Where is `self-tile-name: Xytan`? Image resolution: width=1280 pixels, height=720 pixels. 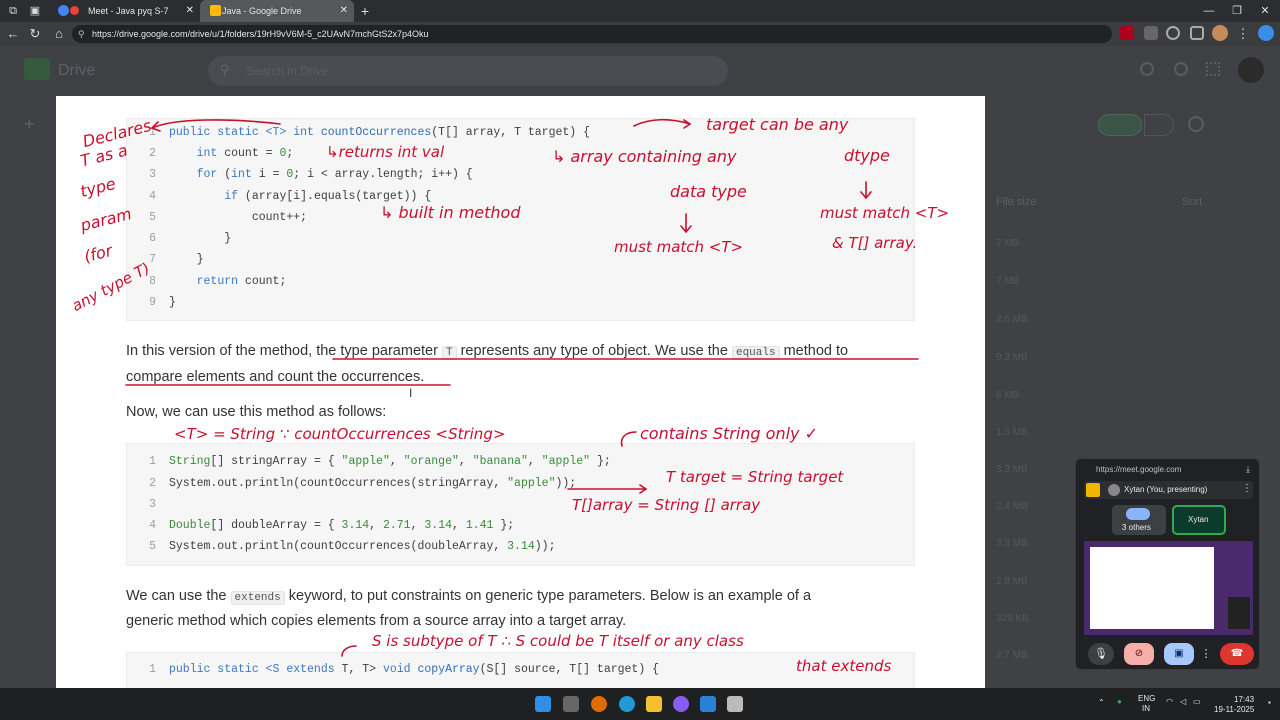
self-tile-name: Xytan is located at coordinates (1198, 519).